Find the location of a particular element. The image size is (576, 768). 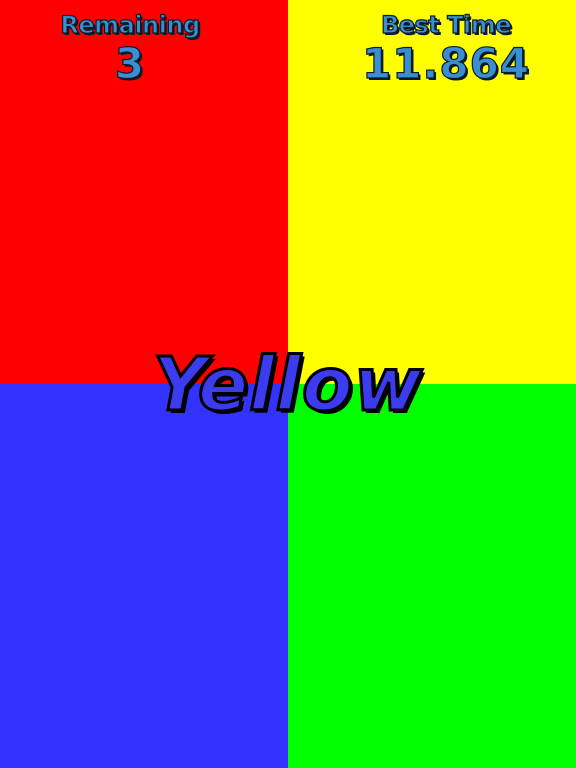

best-time-display: Best Time 11.864 is located at coordinates (446, 49).